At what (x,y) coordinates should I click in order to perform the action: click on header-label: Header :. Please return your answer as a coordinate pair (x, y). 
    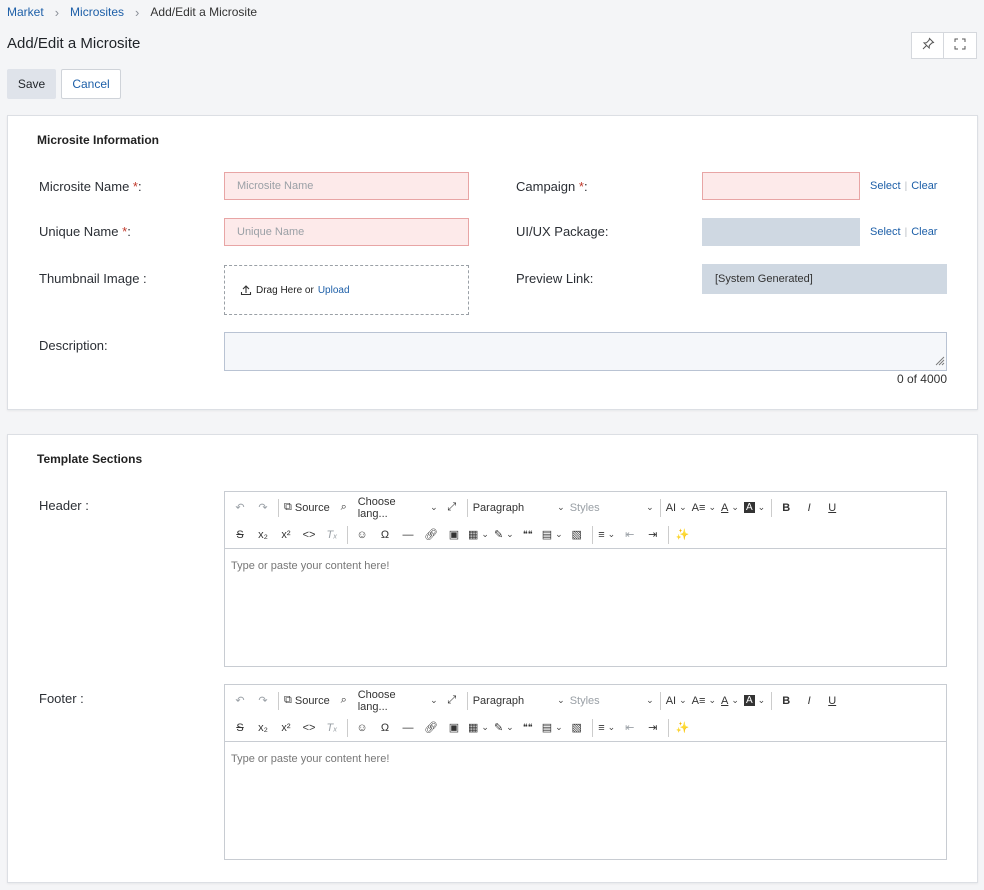
    Looking at the image, I should click on (64, 505).